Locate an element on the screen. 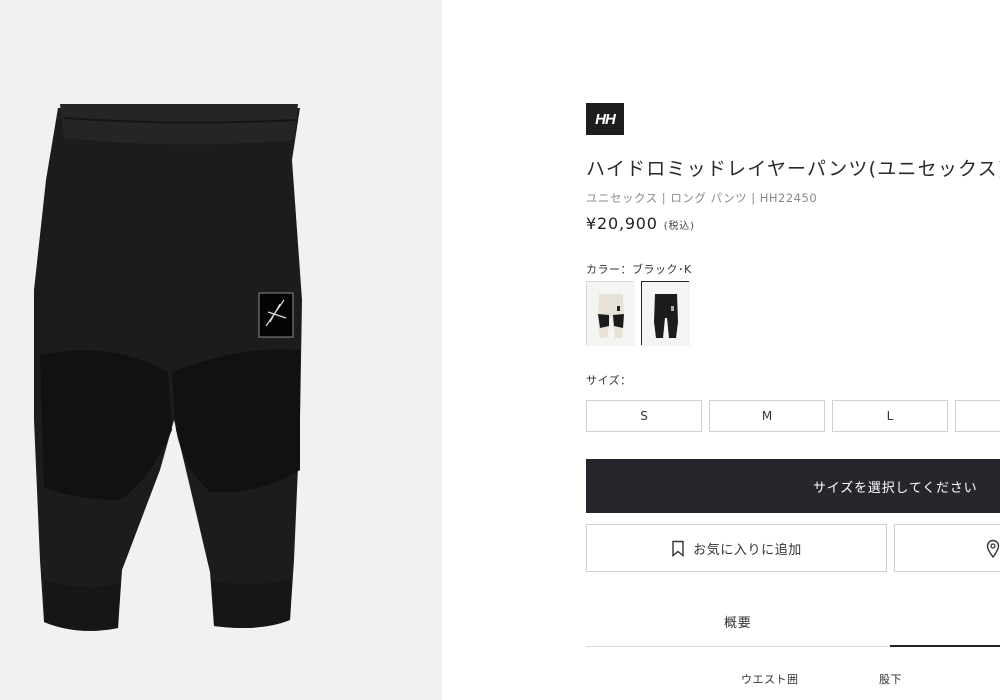  size-option-s: S is located at coordinates (644, 416).